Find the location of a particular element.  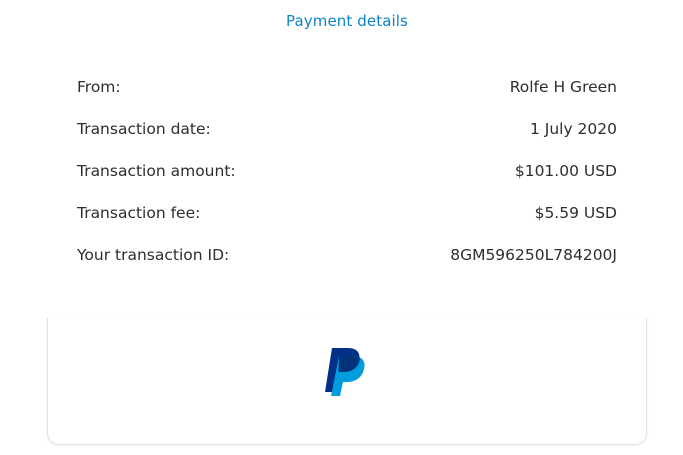

detail-label: Transaction fee: is located at coordinates (139, 213).